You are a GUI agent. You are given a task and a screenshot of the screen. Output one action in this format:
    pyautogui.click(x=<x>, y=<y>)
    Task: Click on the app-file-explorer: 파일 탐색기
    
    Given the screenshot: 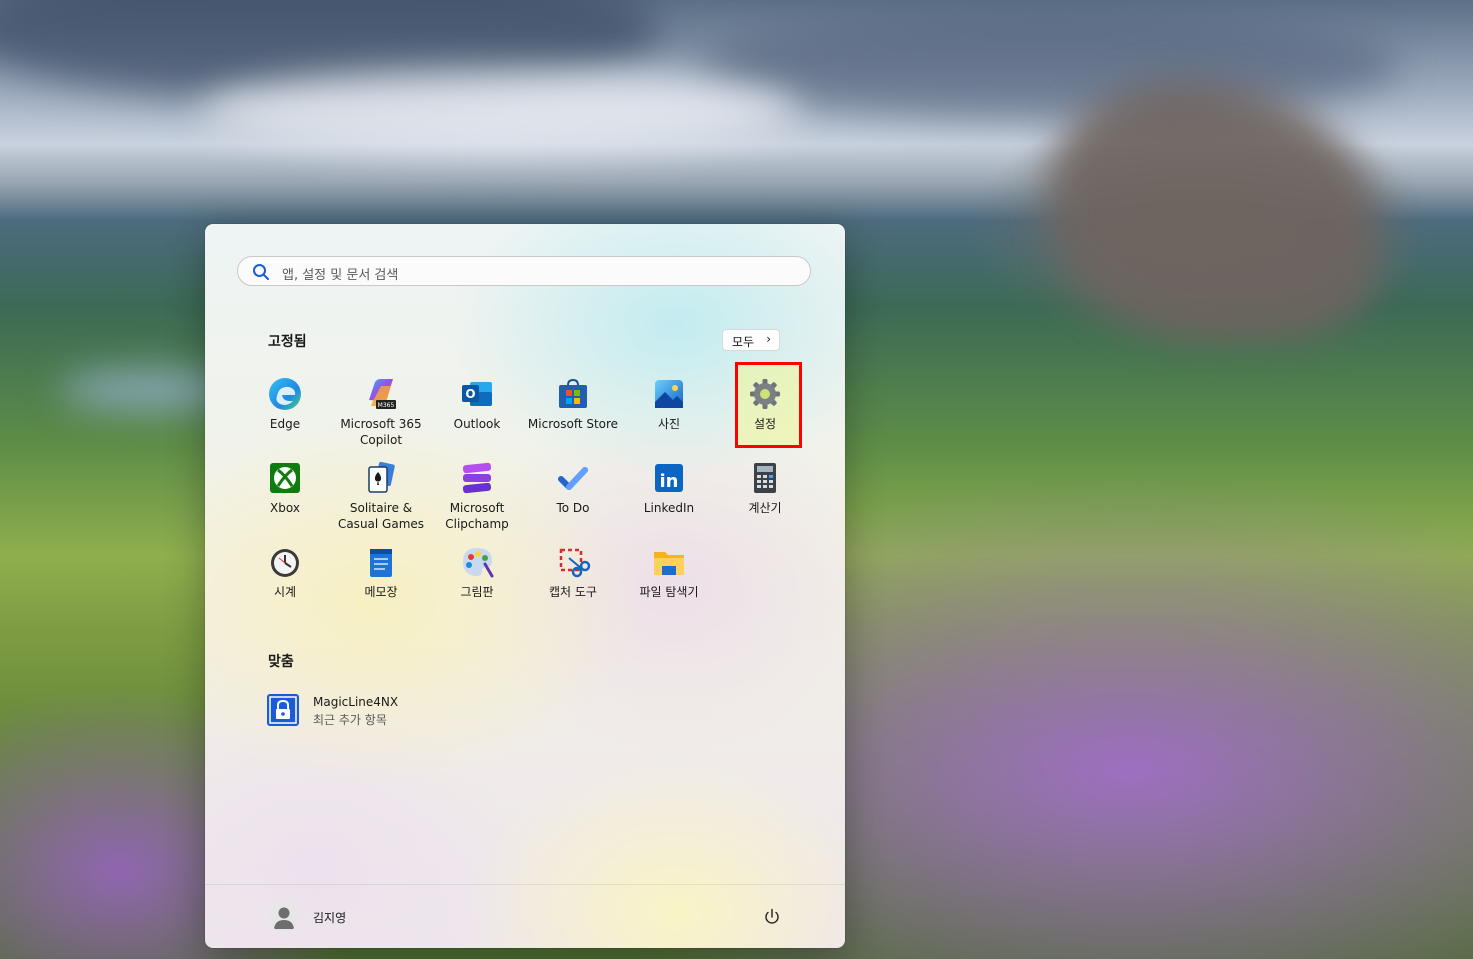 What is the action you would take?
    pyautogui.click(x=669, y=578)
    